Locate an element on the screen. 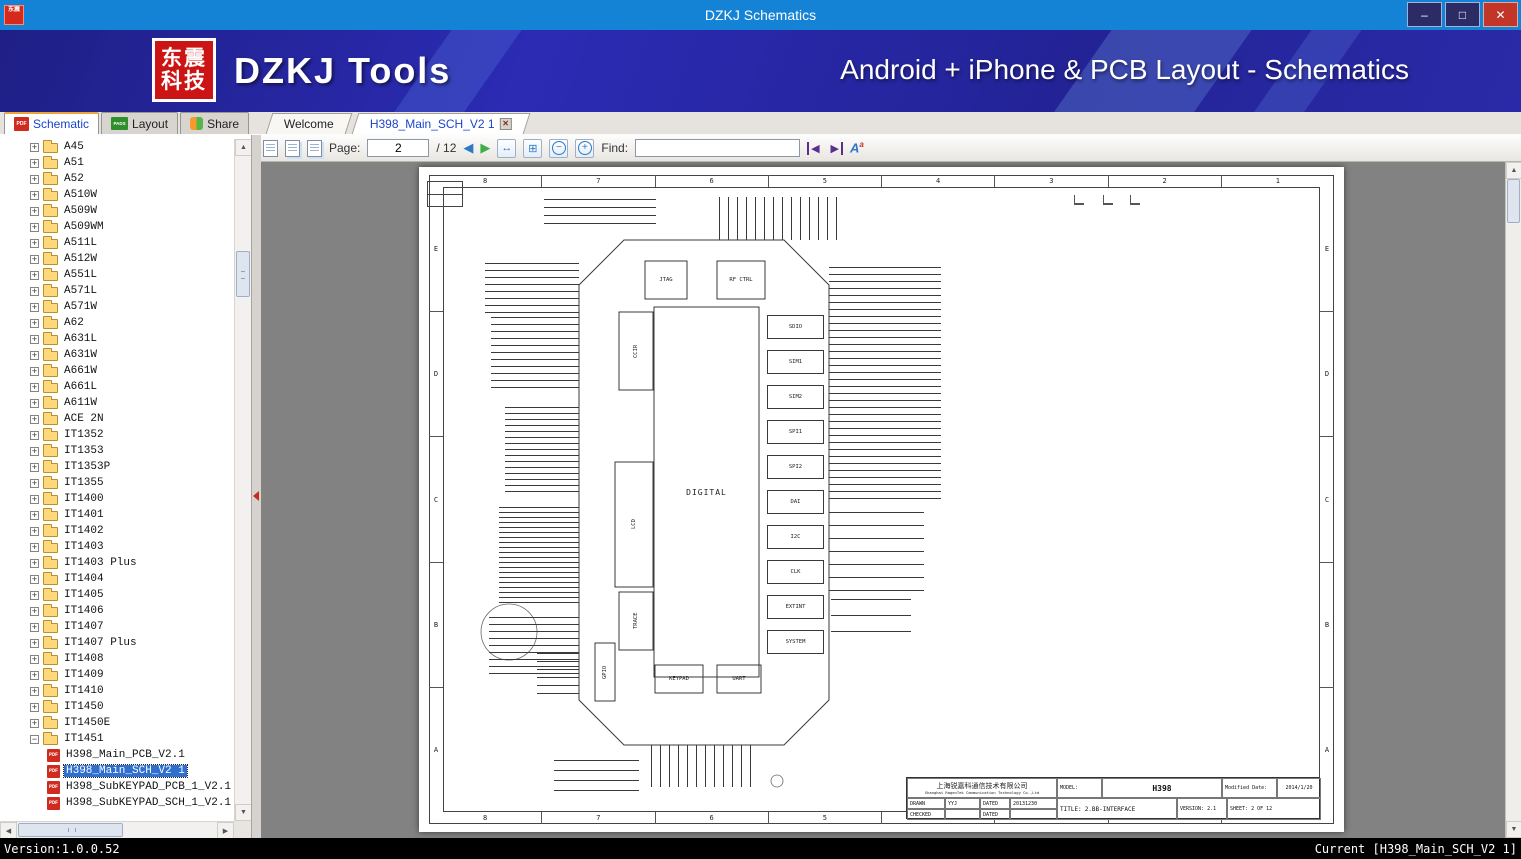 The width and height of the screenshot is (1521, 859). tree-folder-item: + A611W is located at coordinates (117, 403).